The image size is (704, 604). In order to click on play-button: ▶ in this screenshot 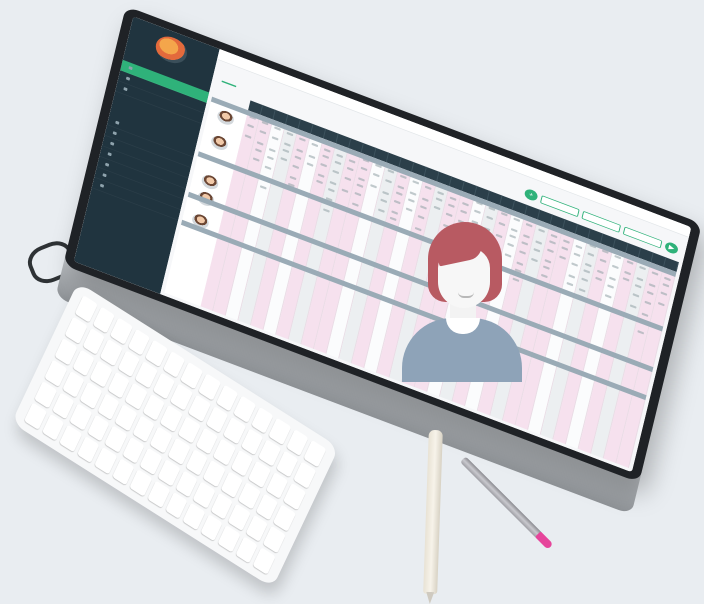, I will do `click(671, 248)`.